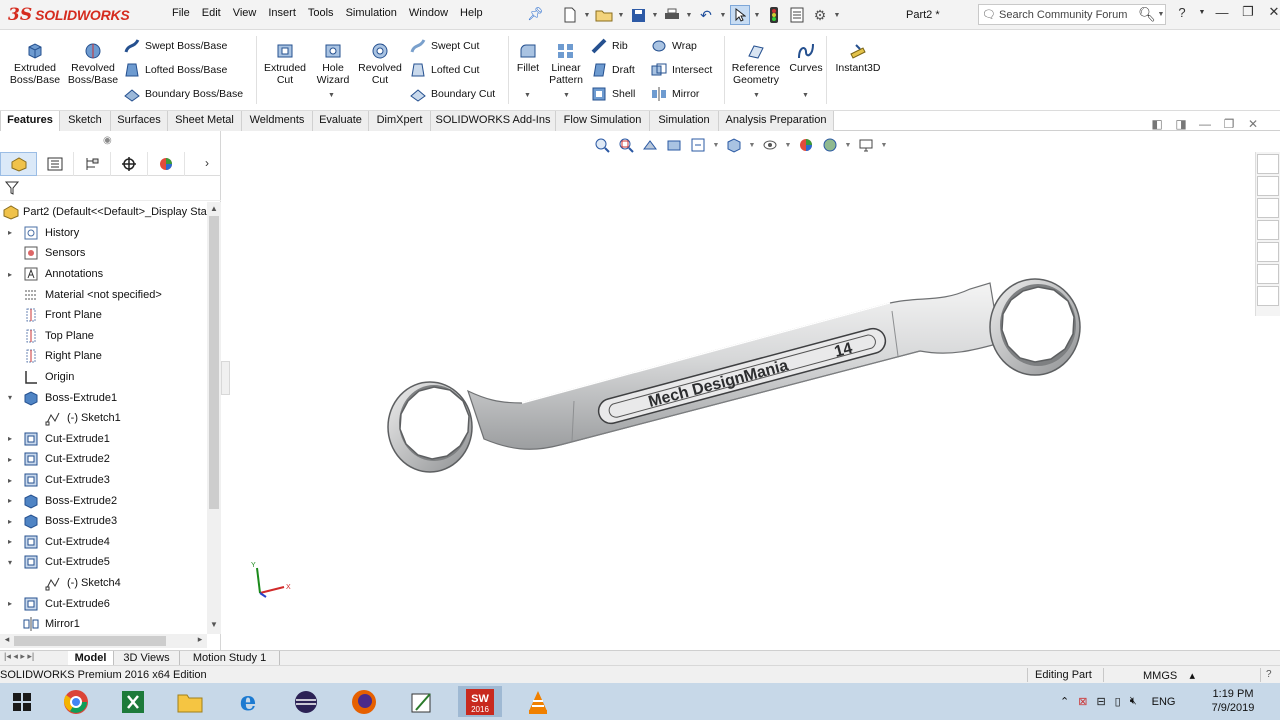  What do you see at coordinates (103, 562) in the screenshot?
I see `tree-item: ▾ Cut-Extrude5` at bounding box center [103, 562].